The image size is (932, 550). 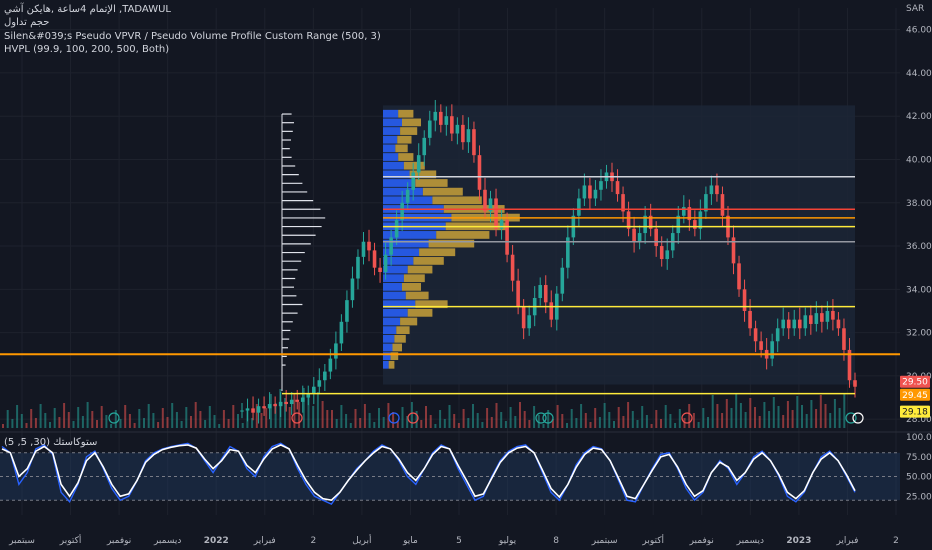 I want to click on time-tick-label: 8, so click(x=556, y=541).